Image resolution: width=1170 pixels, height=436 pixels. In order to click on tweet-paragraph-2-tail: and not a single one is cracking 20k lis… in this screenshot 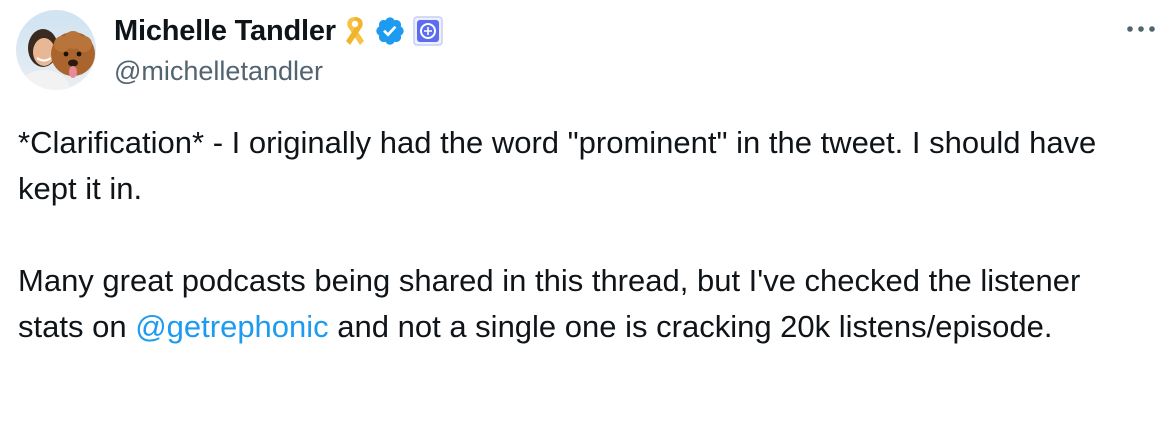, I will do `click(690, 326)`.